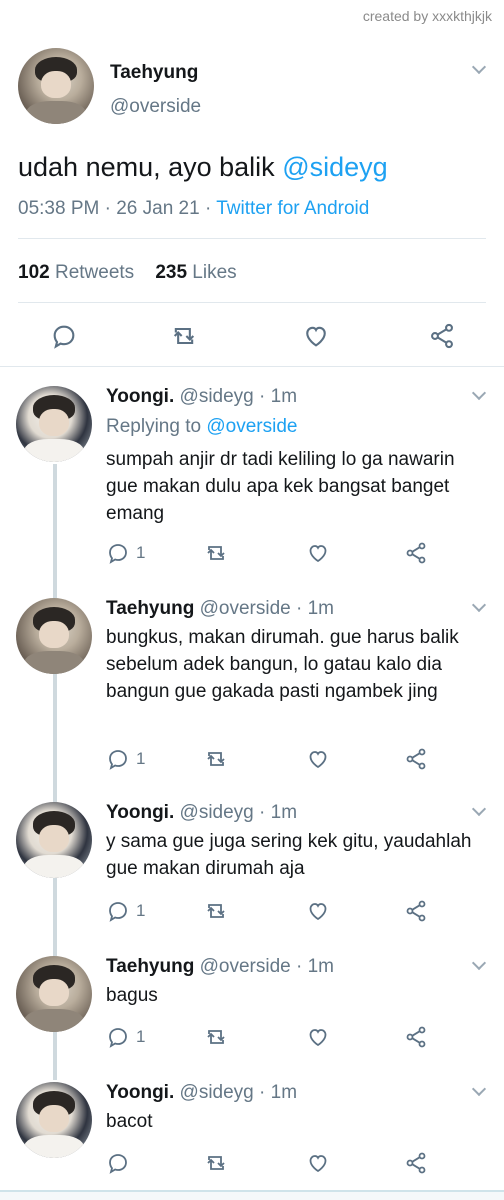 Image resolution: width=504 pixels, height=1200 pixels. Describe the element at coordinates (214, 272) in the screenshot. I see `likes-label: Likes` at that location.